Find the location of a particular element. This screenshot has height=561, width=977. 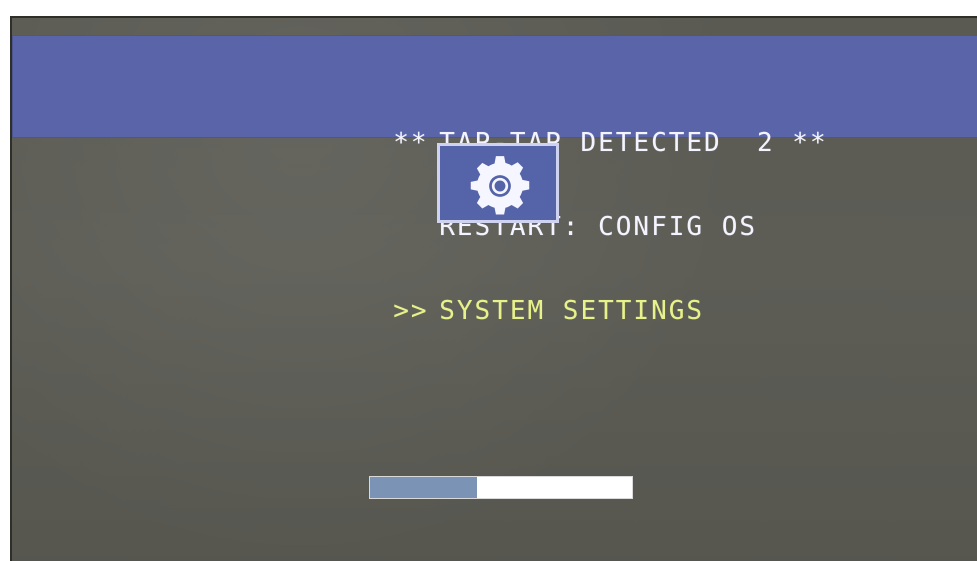

status-prefix: ** is located at coordinates (411, 143).